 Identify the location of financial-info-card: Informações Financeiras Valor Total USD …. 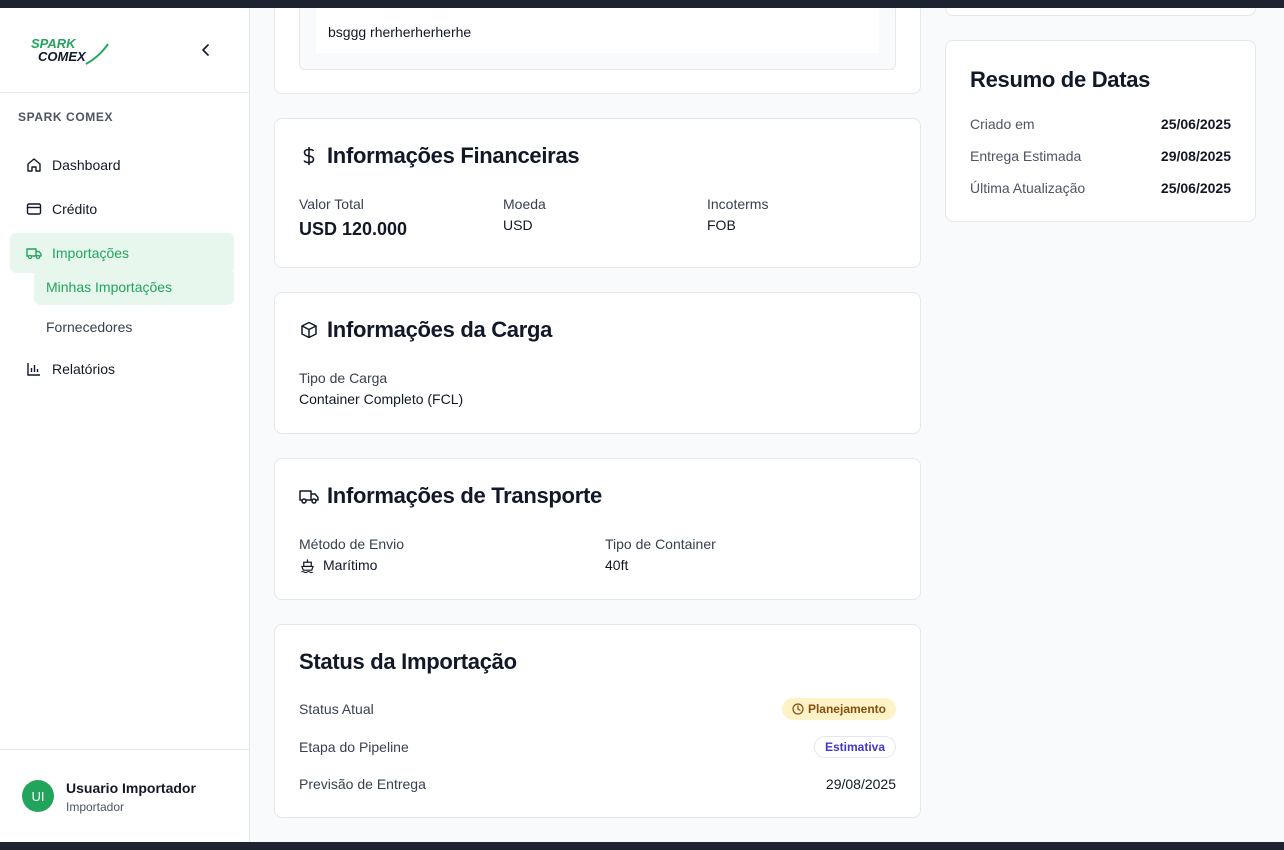
(597, 193).